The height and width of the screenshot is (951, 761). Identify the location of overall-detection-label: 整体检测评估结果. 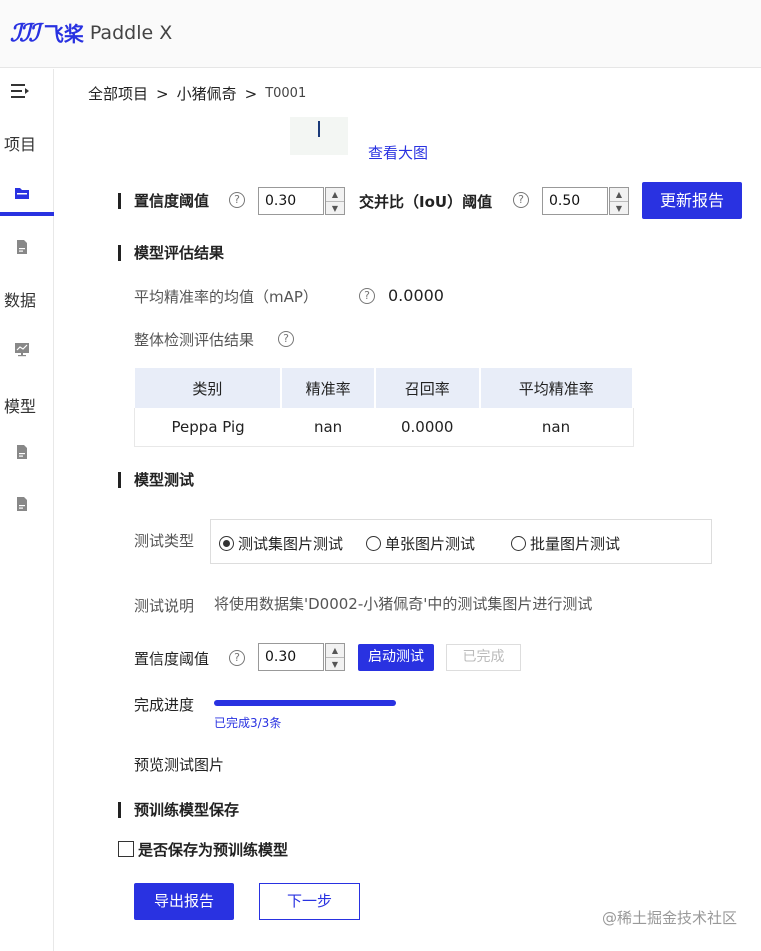
(194, 340).